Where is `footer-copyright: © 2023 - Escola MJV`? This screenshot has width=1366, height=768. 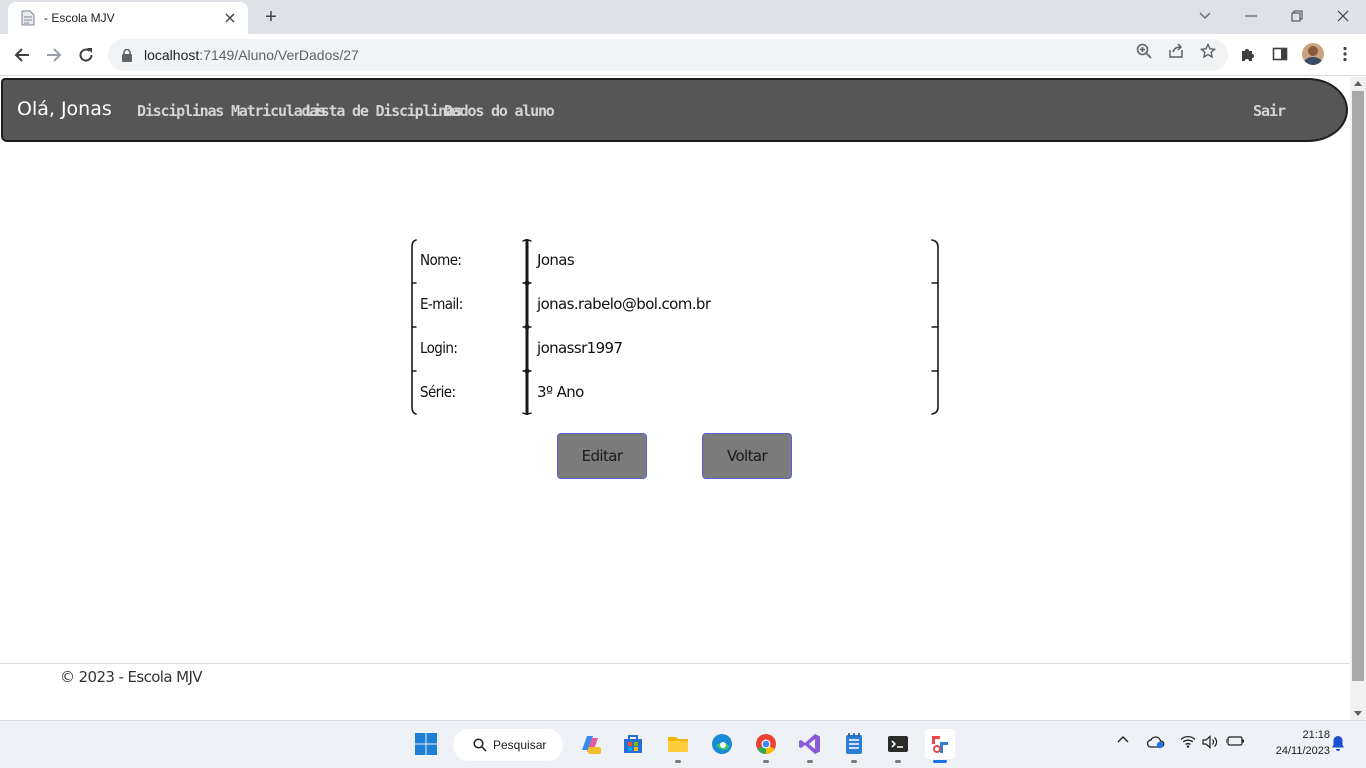
footer-copyright: © 2023 - Escola MJV is located at coordinates (131, 677).